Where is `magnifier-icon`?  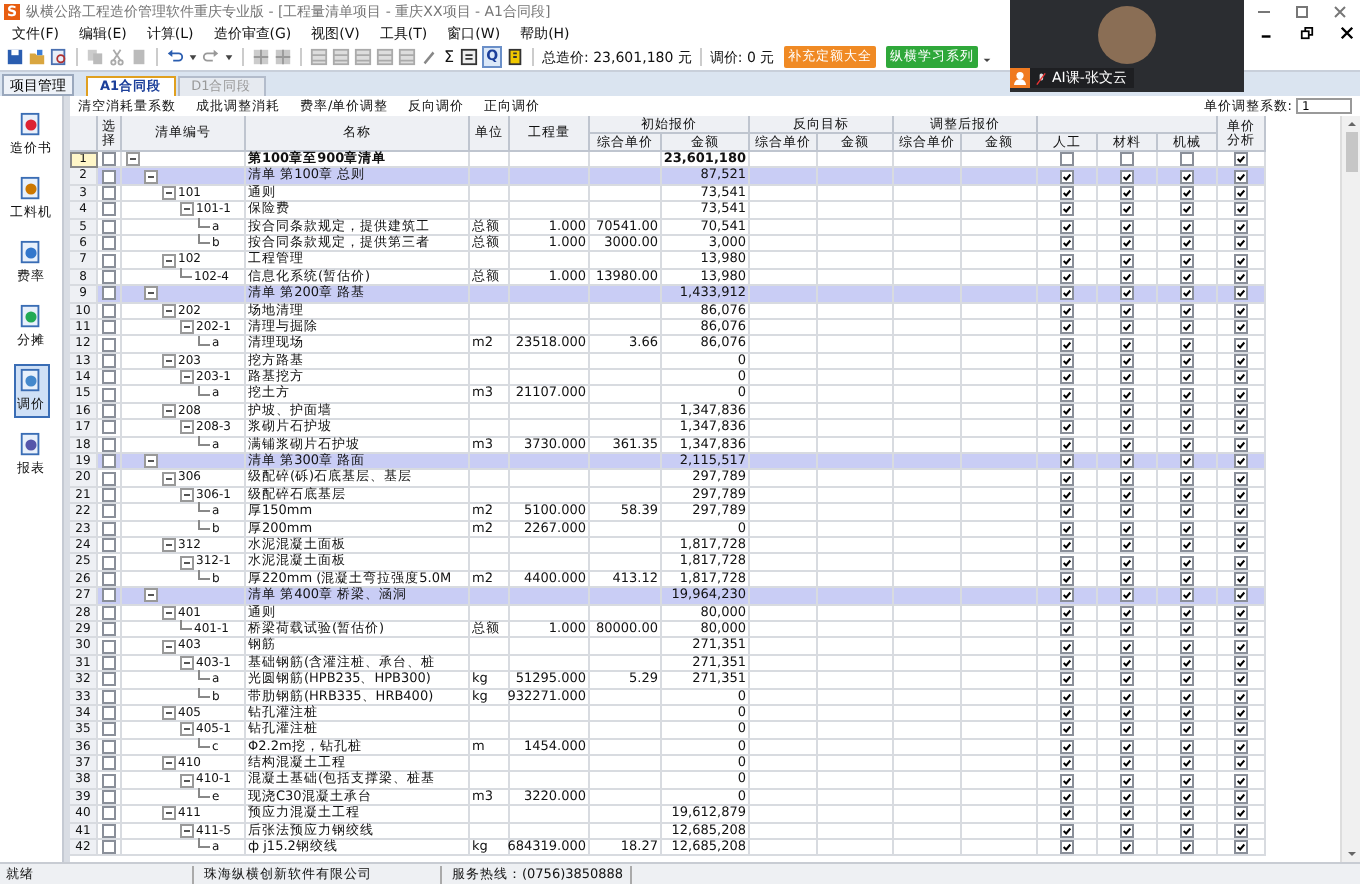 magnifier-icon is located at coordinates (59, 57).